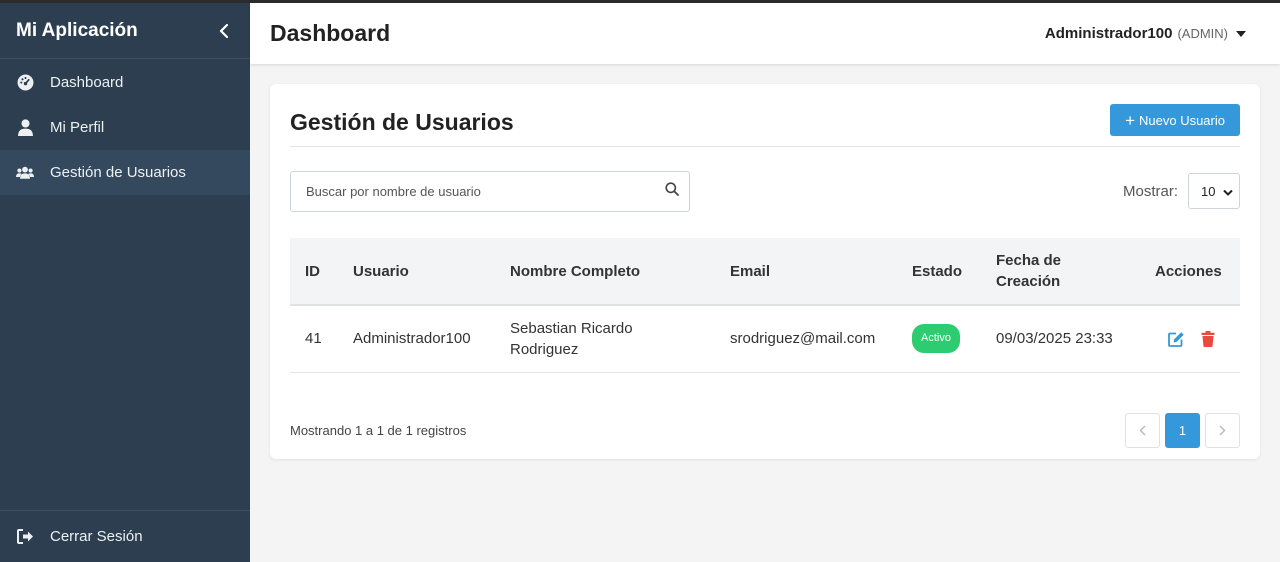 The height and width of the screenshot is (562, 1280). I want to click on new-user-label: Nuevo Usuario, so click(1182, 120).